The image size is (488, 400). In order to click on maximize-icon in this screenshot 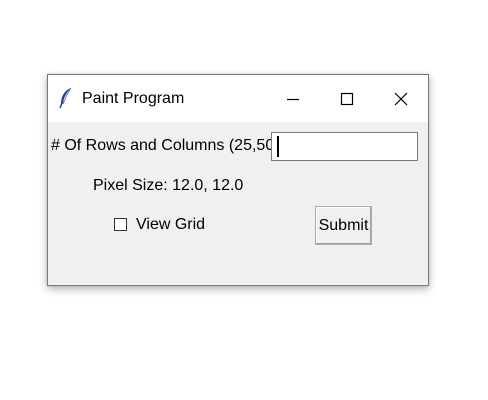, I will do `click(347, 99)`.